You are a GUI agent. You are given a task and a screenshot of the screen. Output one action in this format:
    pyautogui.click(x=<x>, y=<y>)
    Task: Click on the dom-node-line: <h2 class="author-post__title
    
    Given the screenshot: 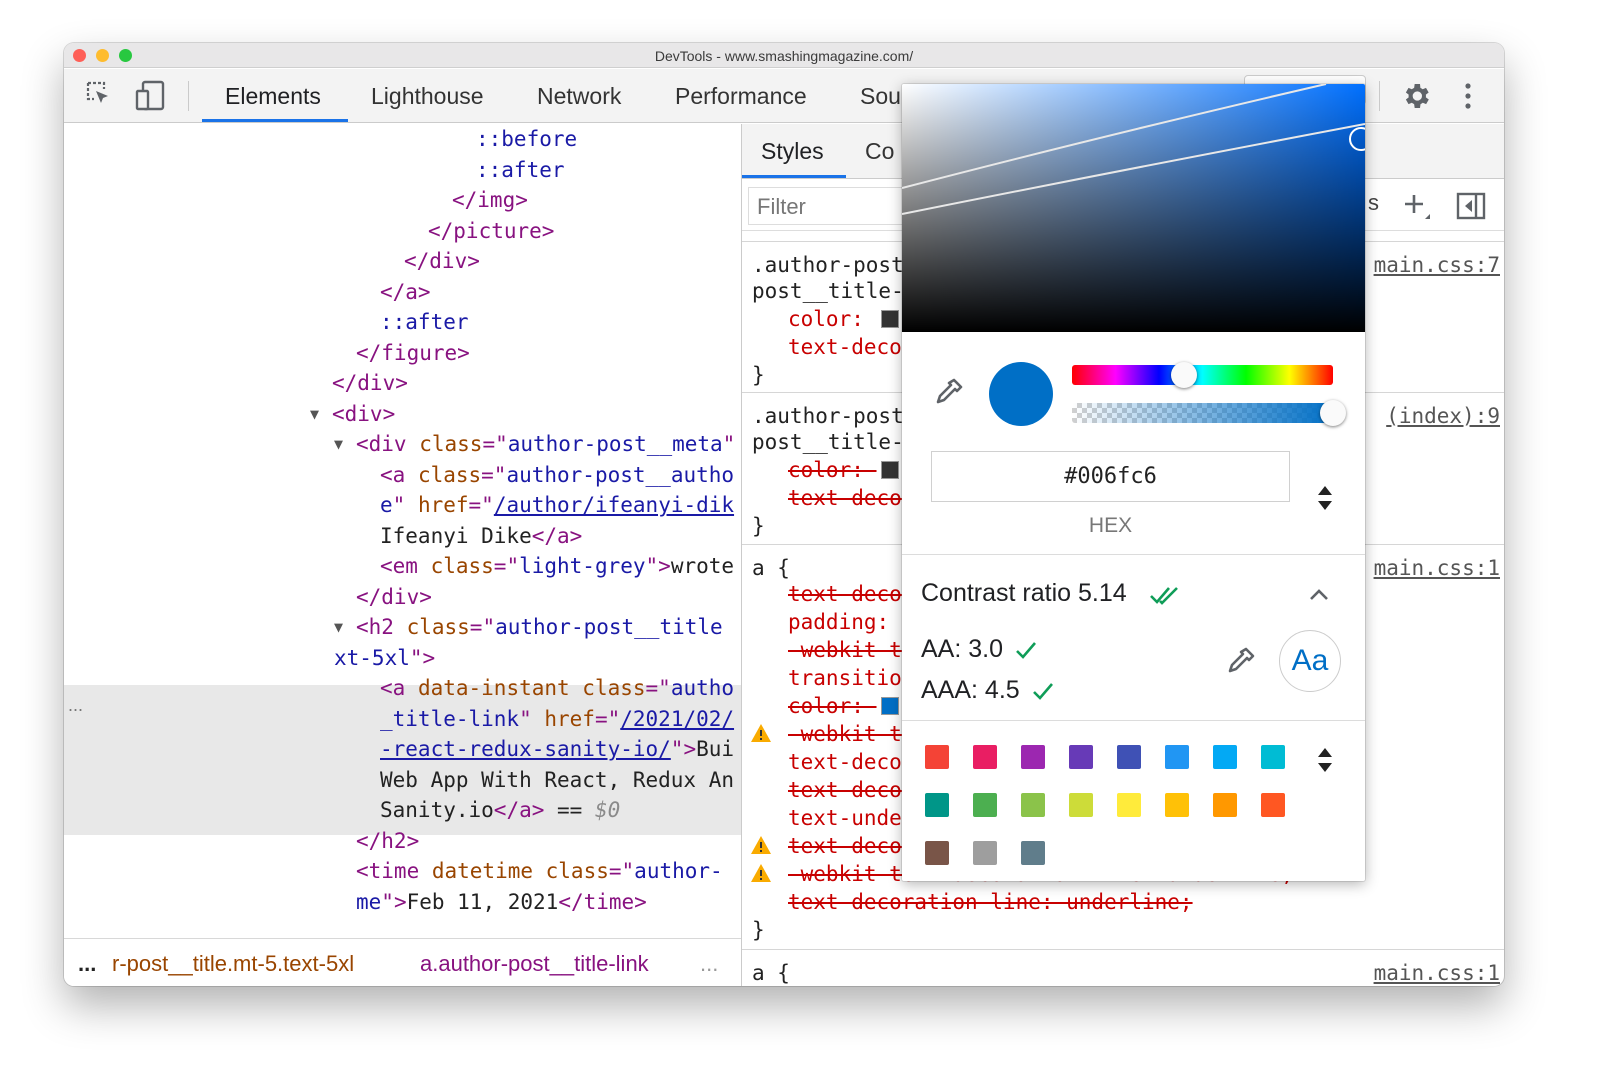 What is the action you would take?
    pyautogui.click(x=539, y=627)
    